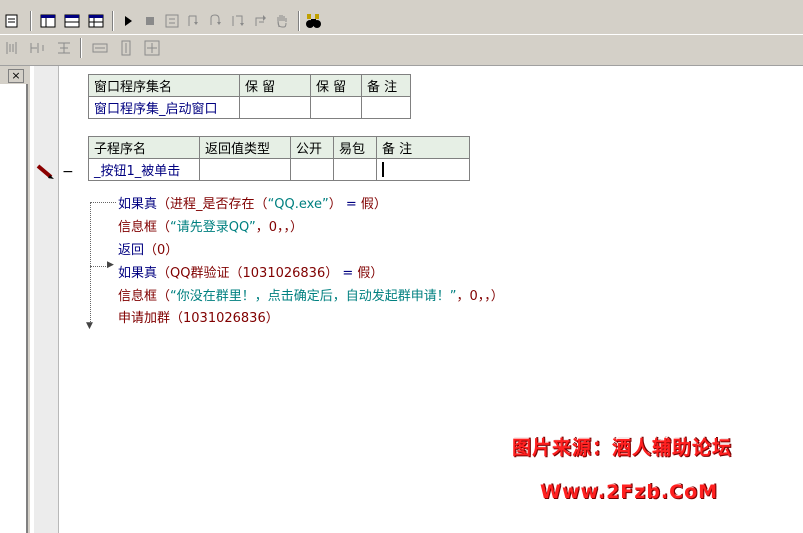  I want to click on table-header-cell: 窗口程序集名, so click(164, 85).